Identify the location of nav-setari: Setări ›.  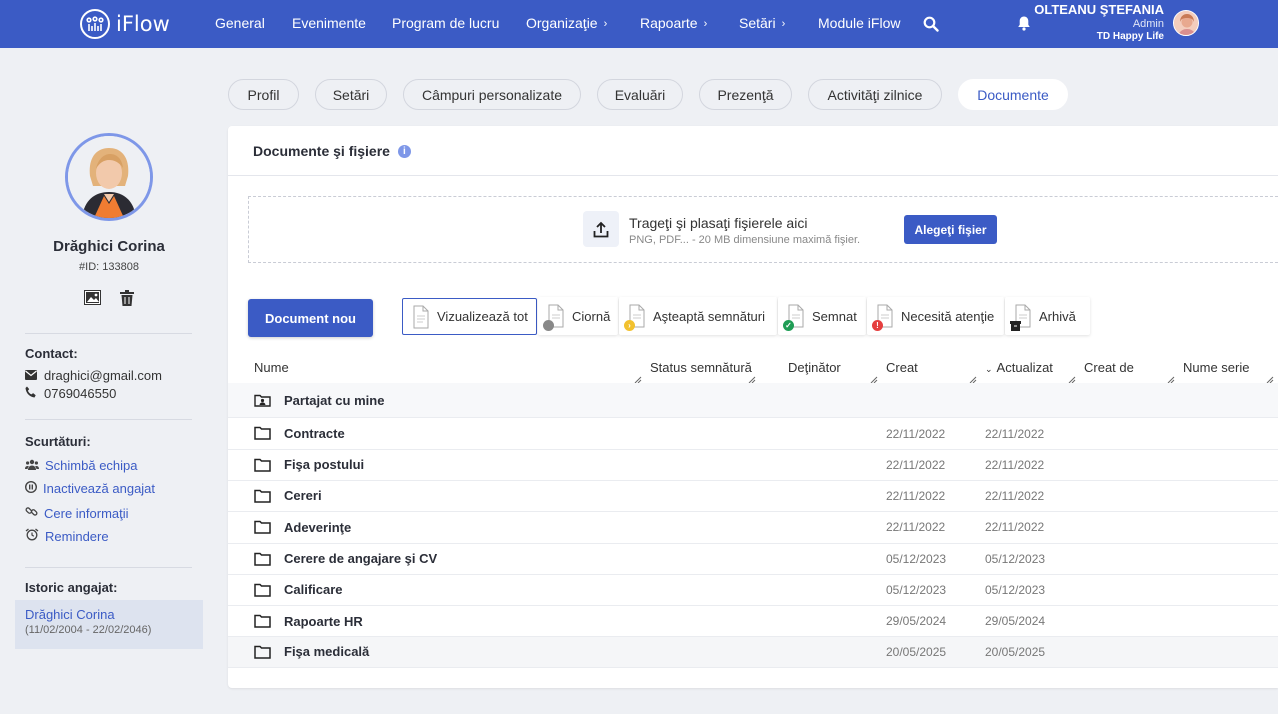
(762, 23).